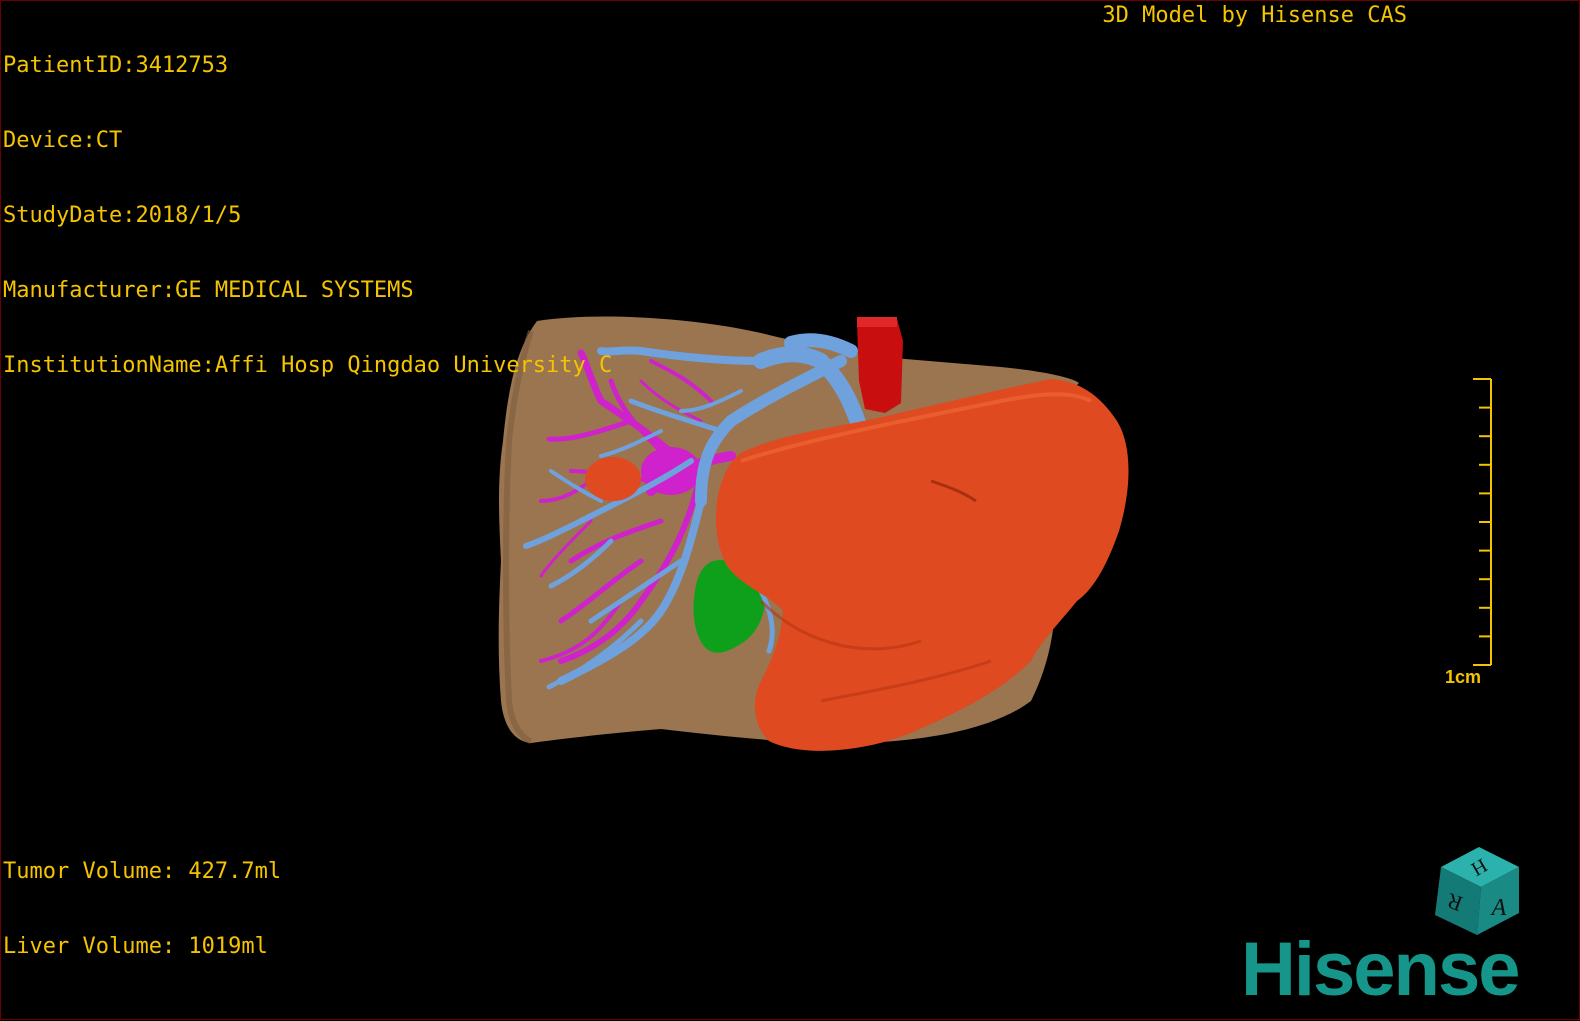 The image size is (1580, 1021). I want to click on manufacturer: Manufacturer:GE MEDICAL SYSTEMS, so click(208, 290).